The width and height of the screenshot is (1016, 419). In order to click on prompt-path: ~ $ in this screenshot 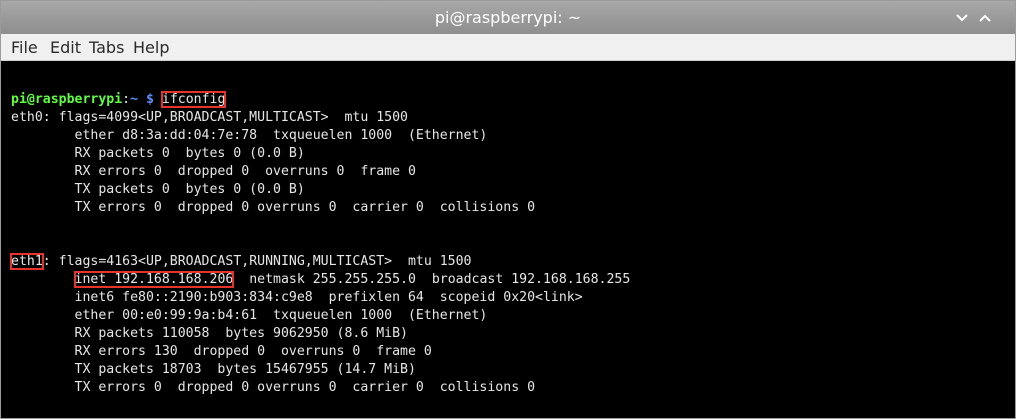, I will do `click(142, 99)`.